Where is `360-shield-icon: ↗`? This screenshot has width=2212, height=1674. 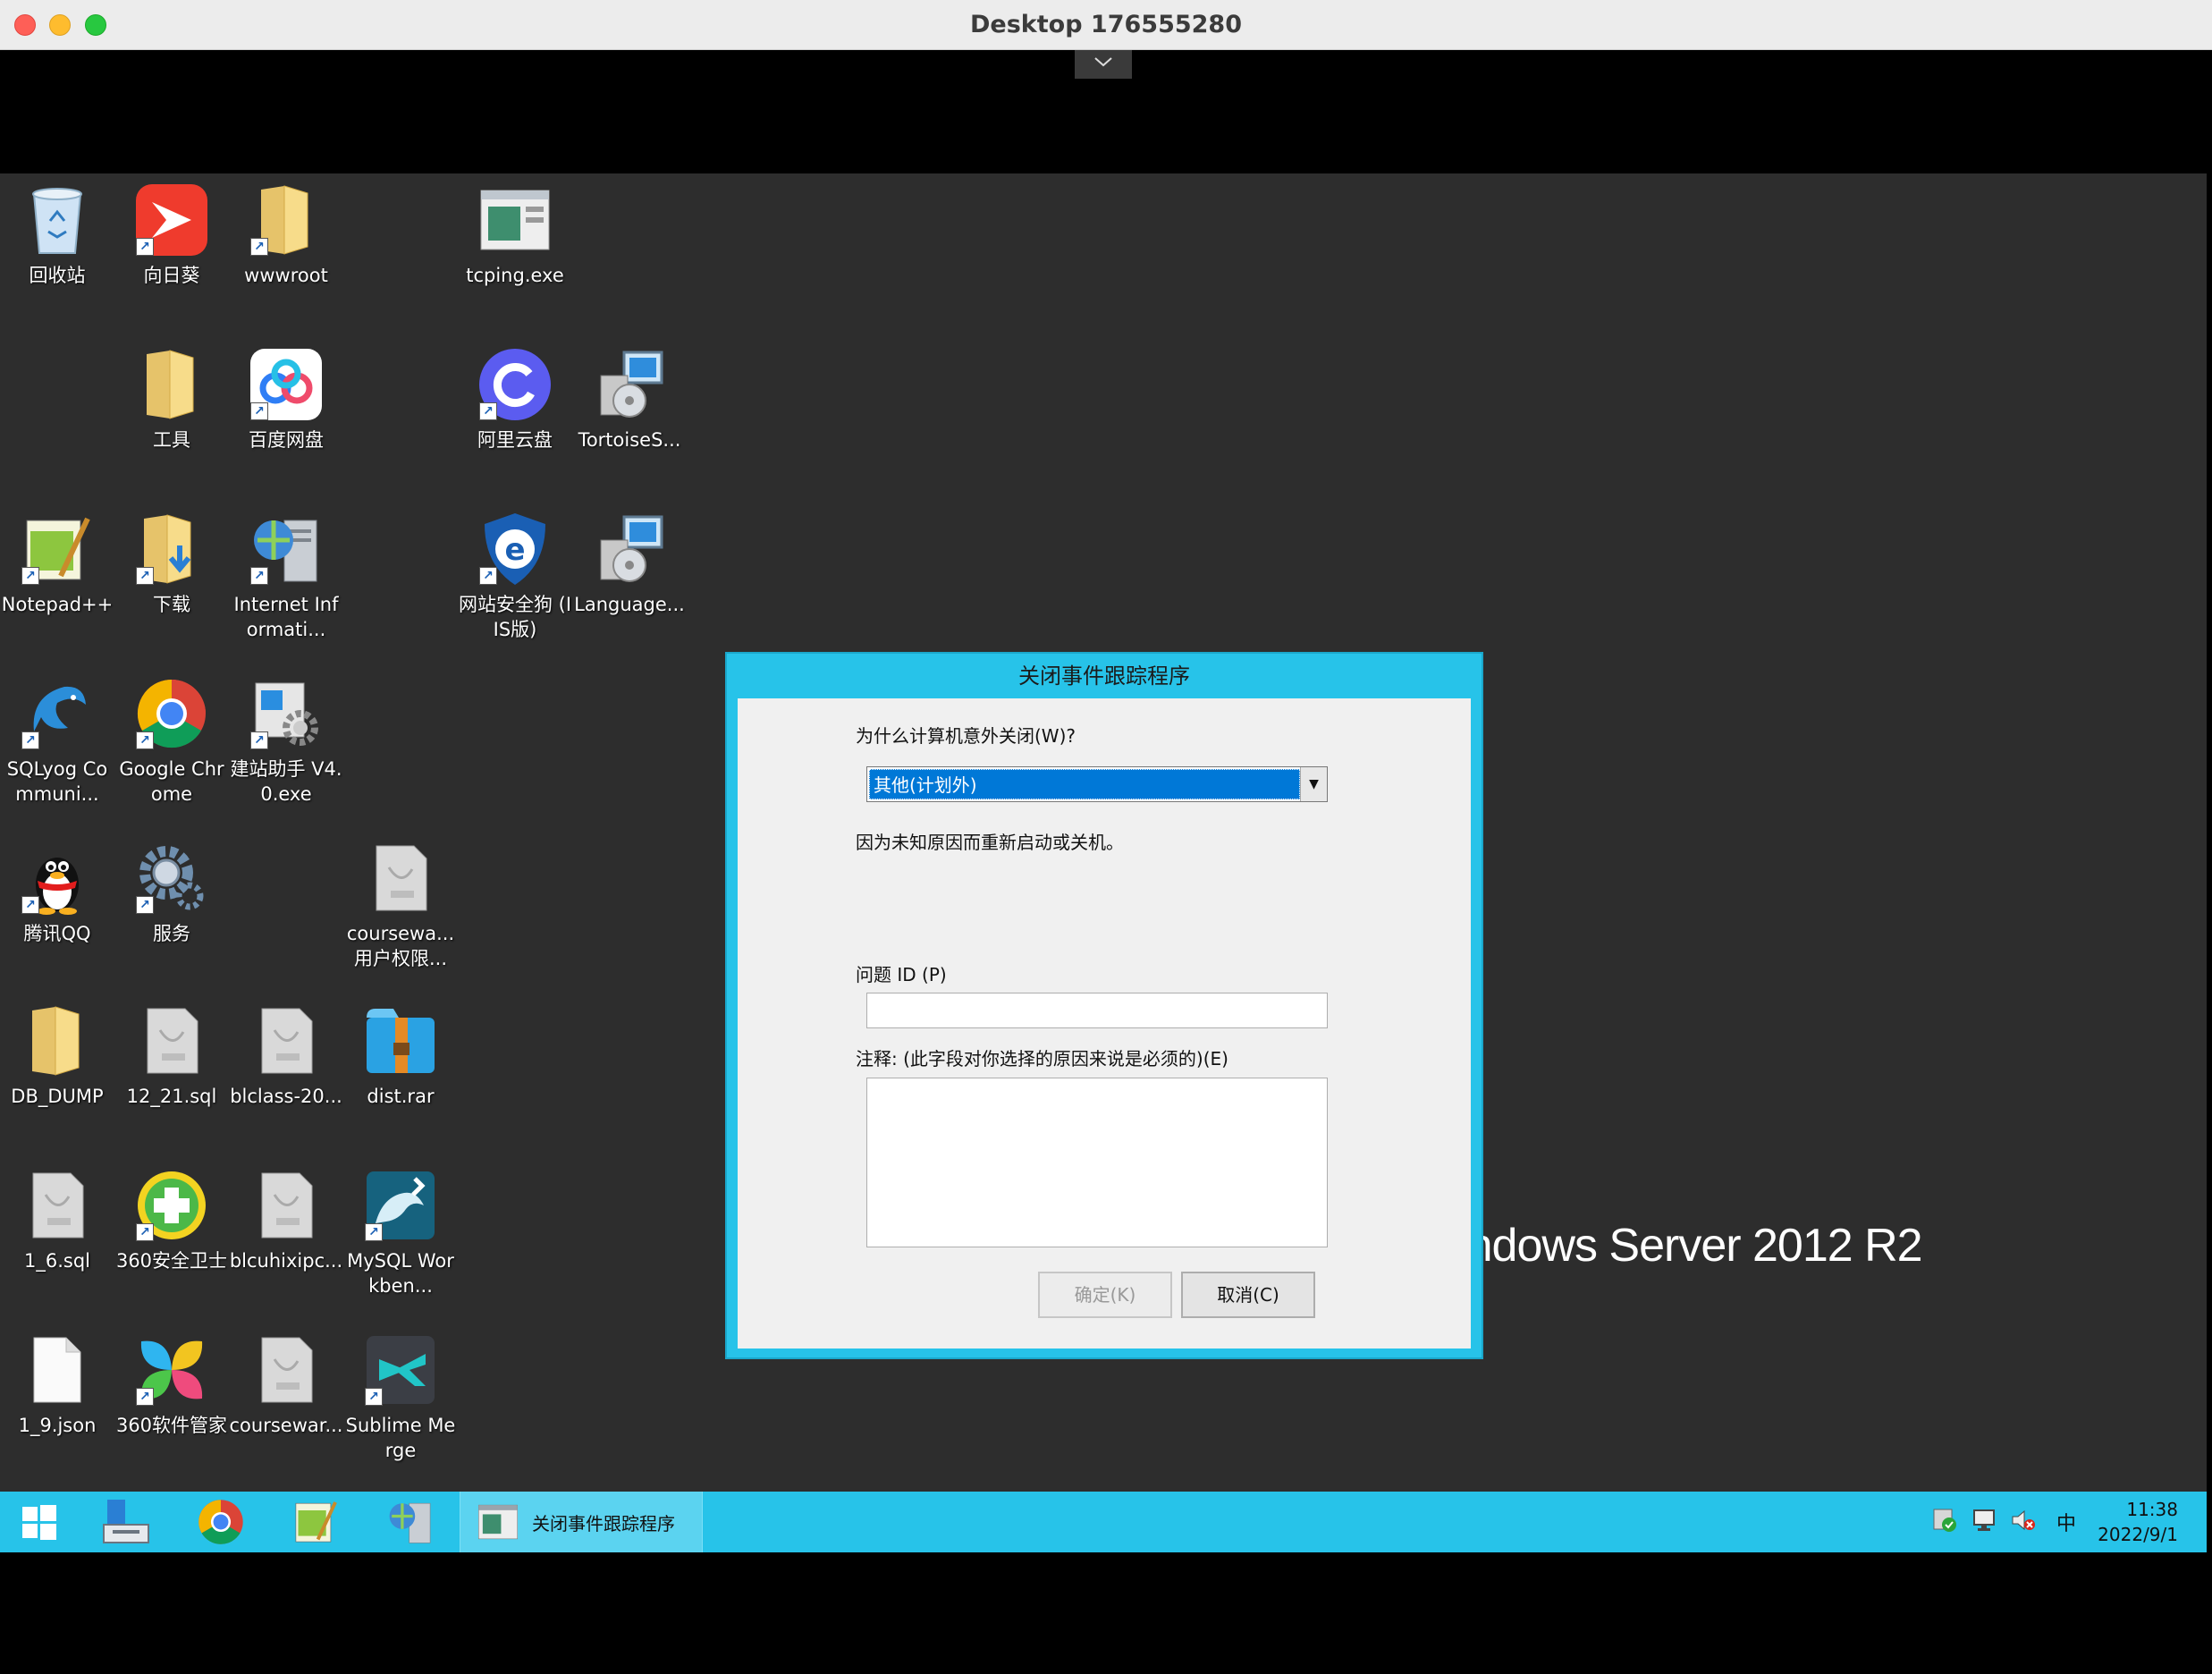
360-shield-icon: ↗ is located at coordinates (171, 1205).